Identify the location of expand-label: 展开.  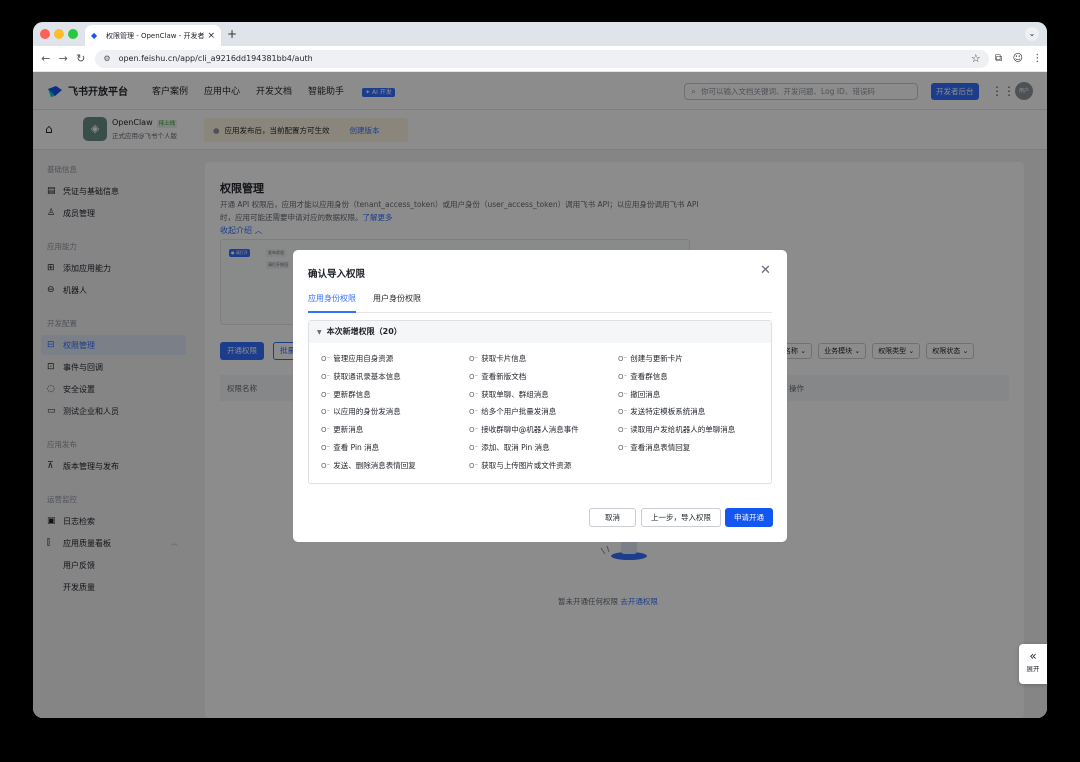
(1033, 669).